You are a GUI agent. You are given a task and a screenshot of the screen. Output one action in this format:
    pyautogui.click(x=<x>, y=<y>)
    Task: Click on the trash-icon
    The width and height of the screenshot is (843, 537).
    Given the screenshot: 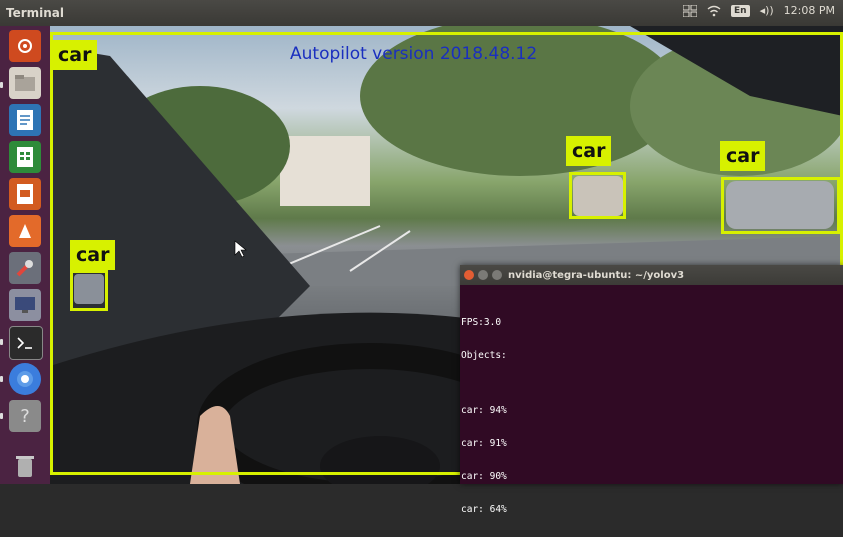 What is the action you would take?
    pyautogui.click(x=25, y=466)
    